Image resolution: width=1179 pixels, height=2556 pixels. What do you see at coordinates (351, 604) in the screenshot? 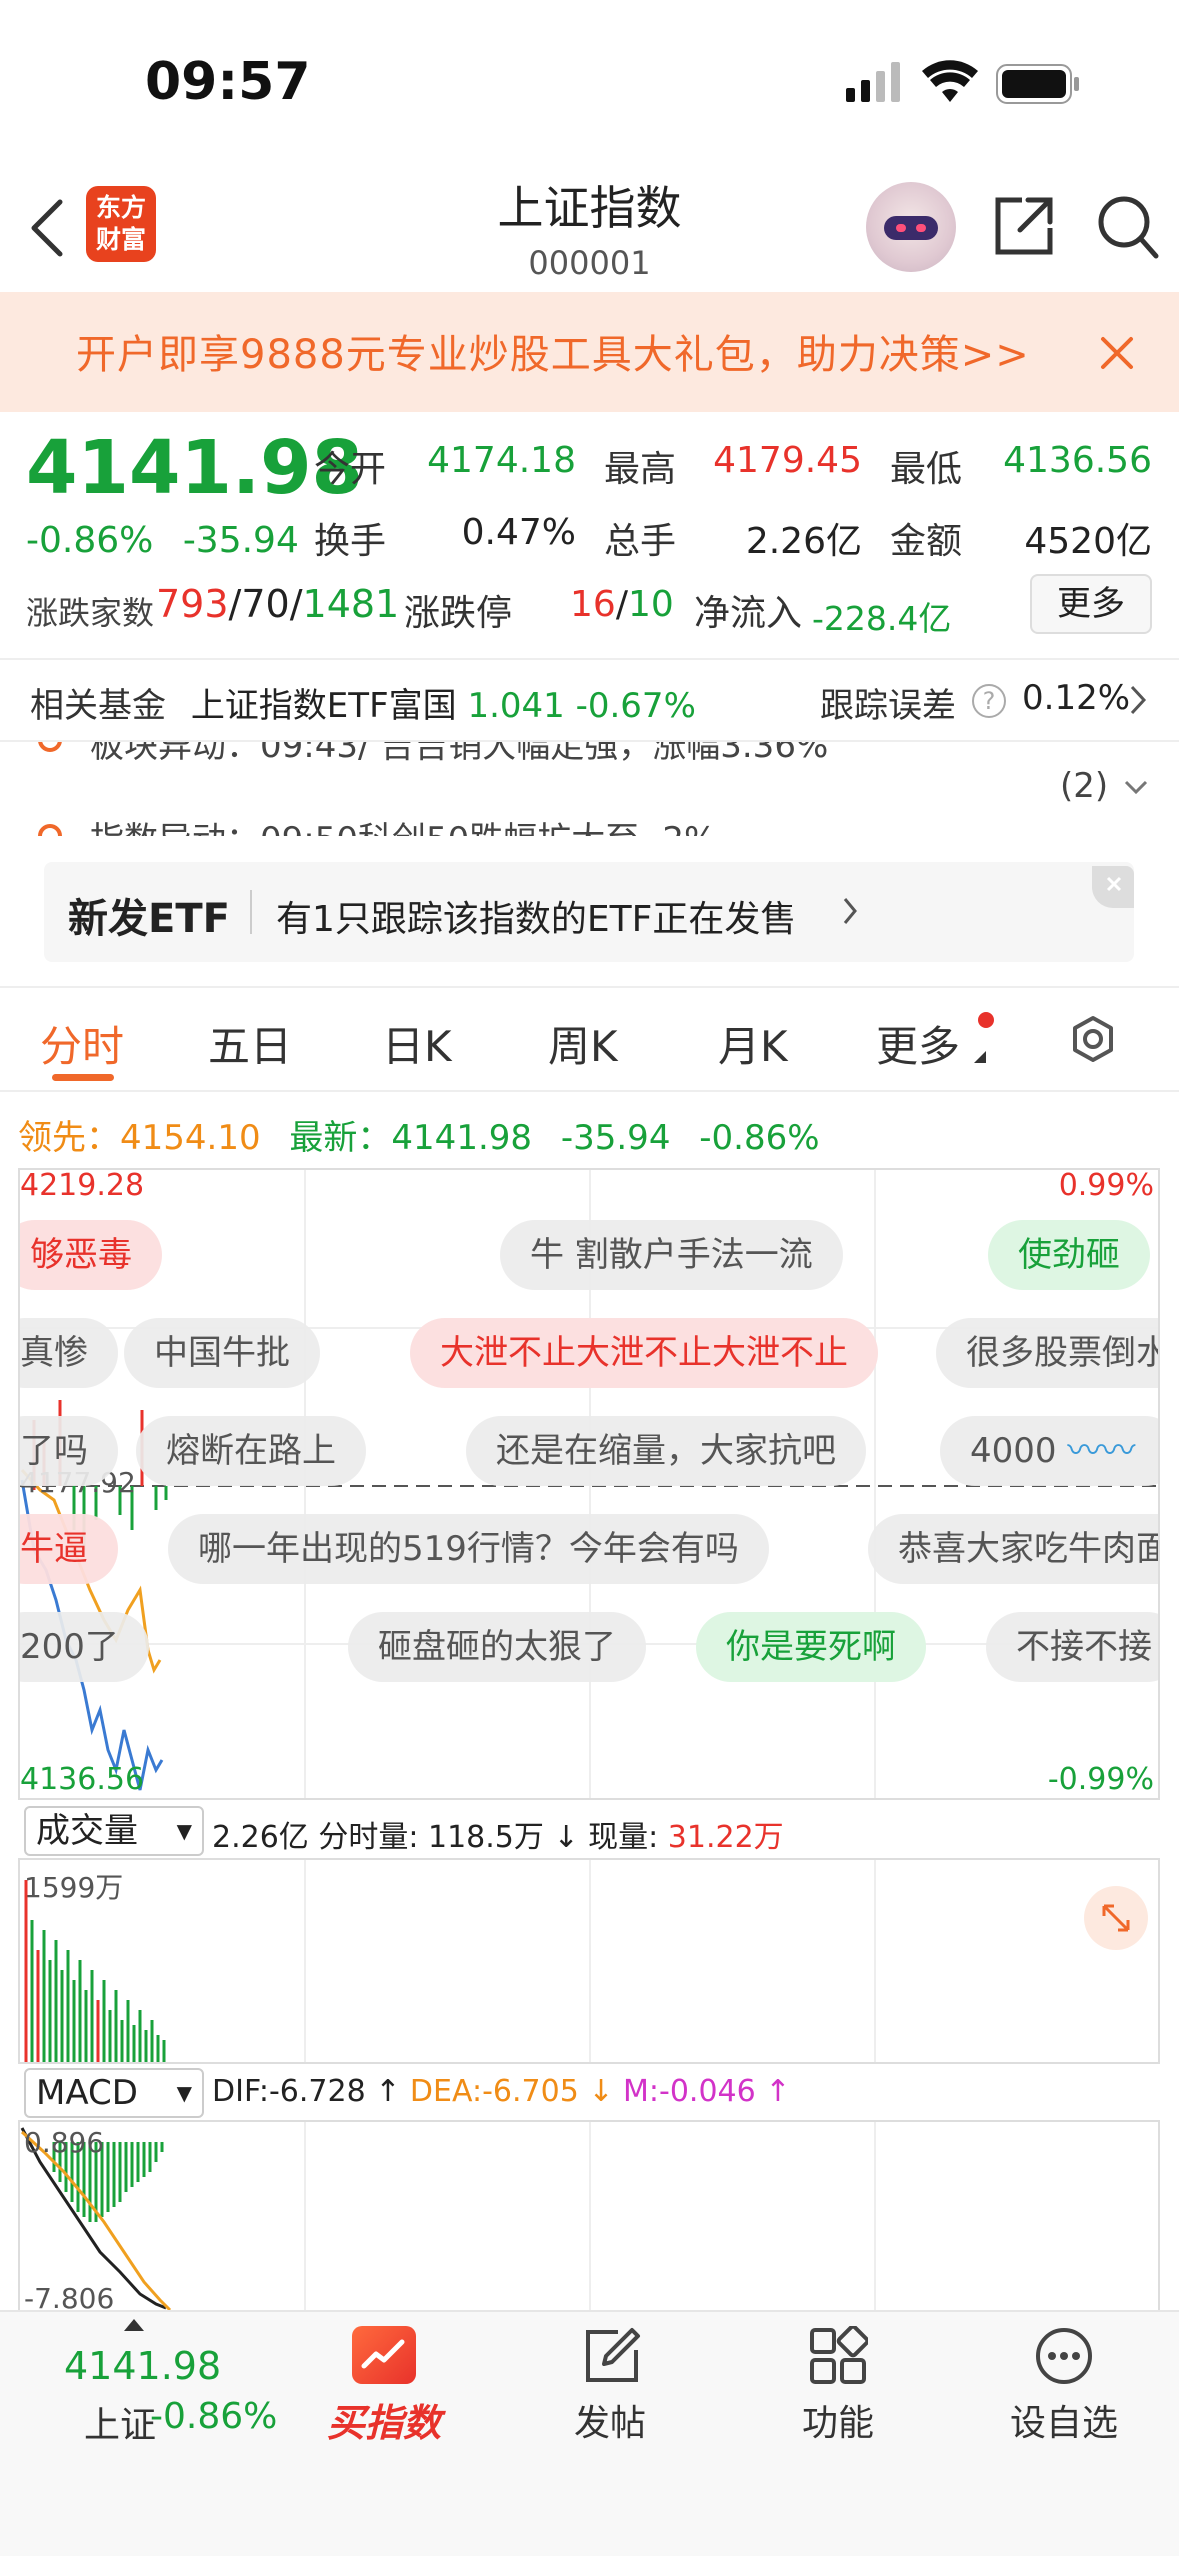
I see `down-count: 1481` at bounding box center [351, 604].